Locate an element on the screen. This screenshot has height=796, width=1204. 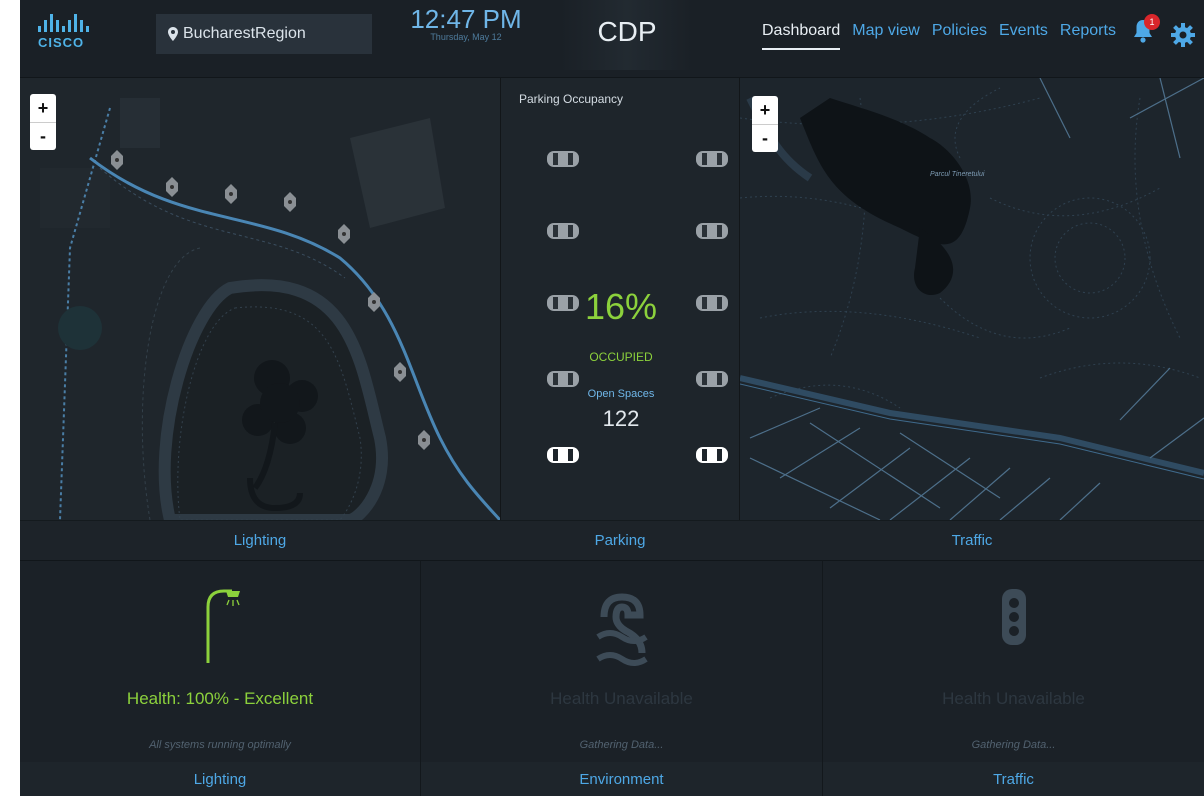
clock: 12:47 PM Thursday, May 12 is located at coordinates (466, 23).